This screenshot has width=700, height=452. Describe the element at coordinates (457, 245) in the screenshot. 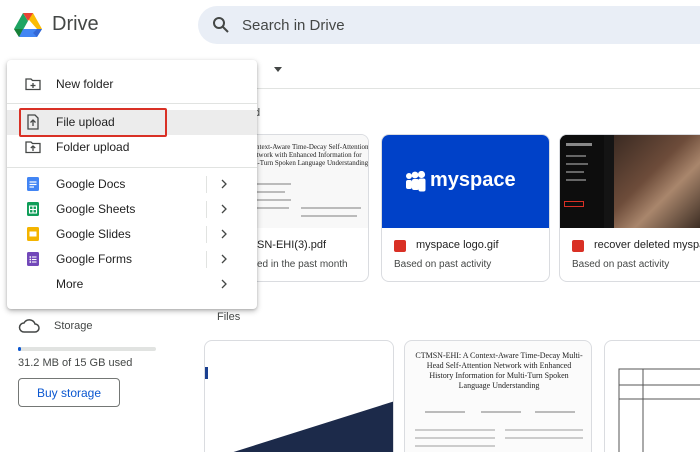

I see `file-name: myspace logo.gif` at that location.